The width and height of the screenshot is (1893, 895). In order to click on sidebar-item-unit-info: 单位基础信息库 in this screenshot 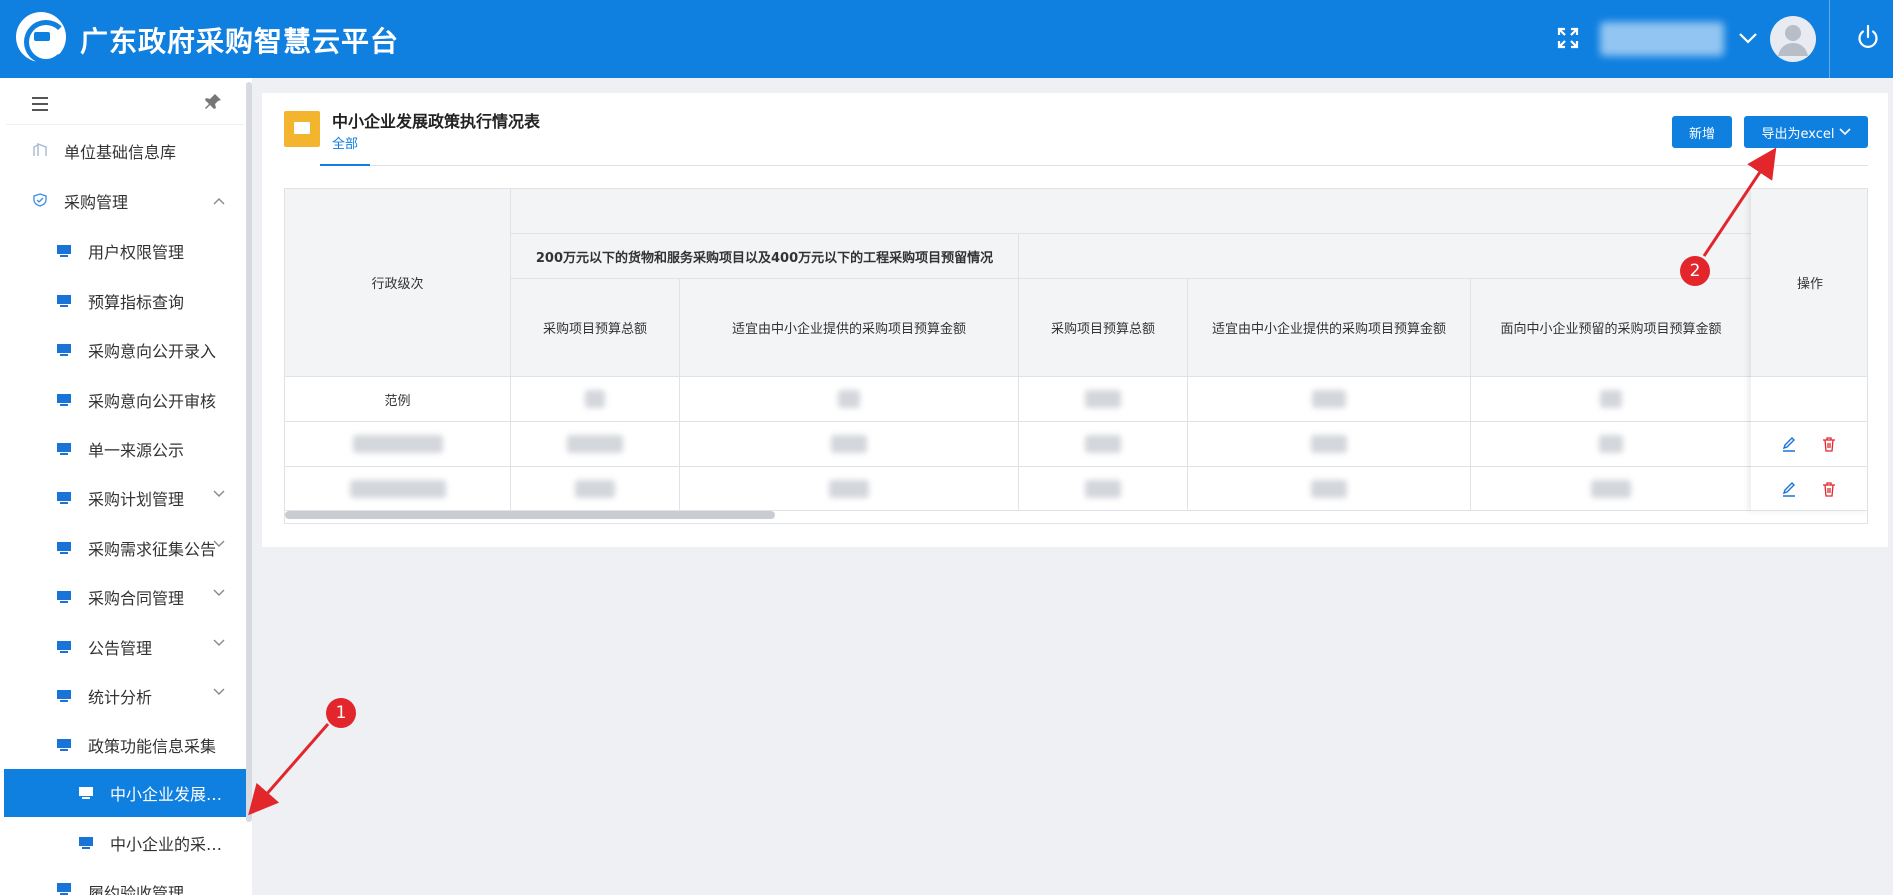, I will do `click(125, 151)`.